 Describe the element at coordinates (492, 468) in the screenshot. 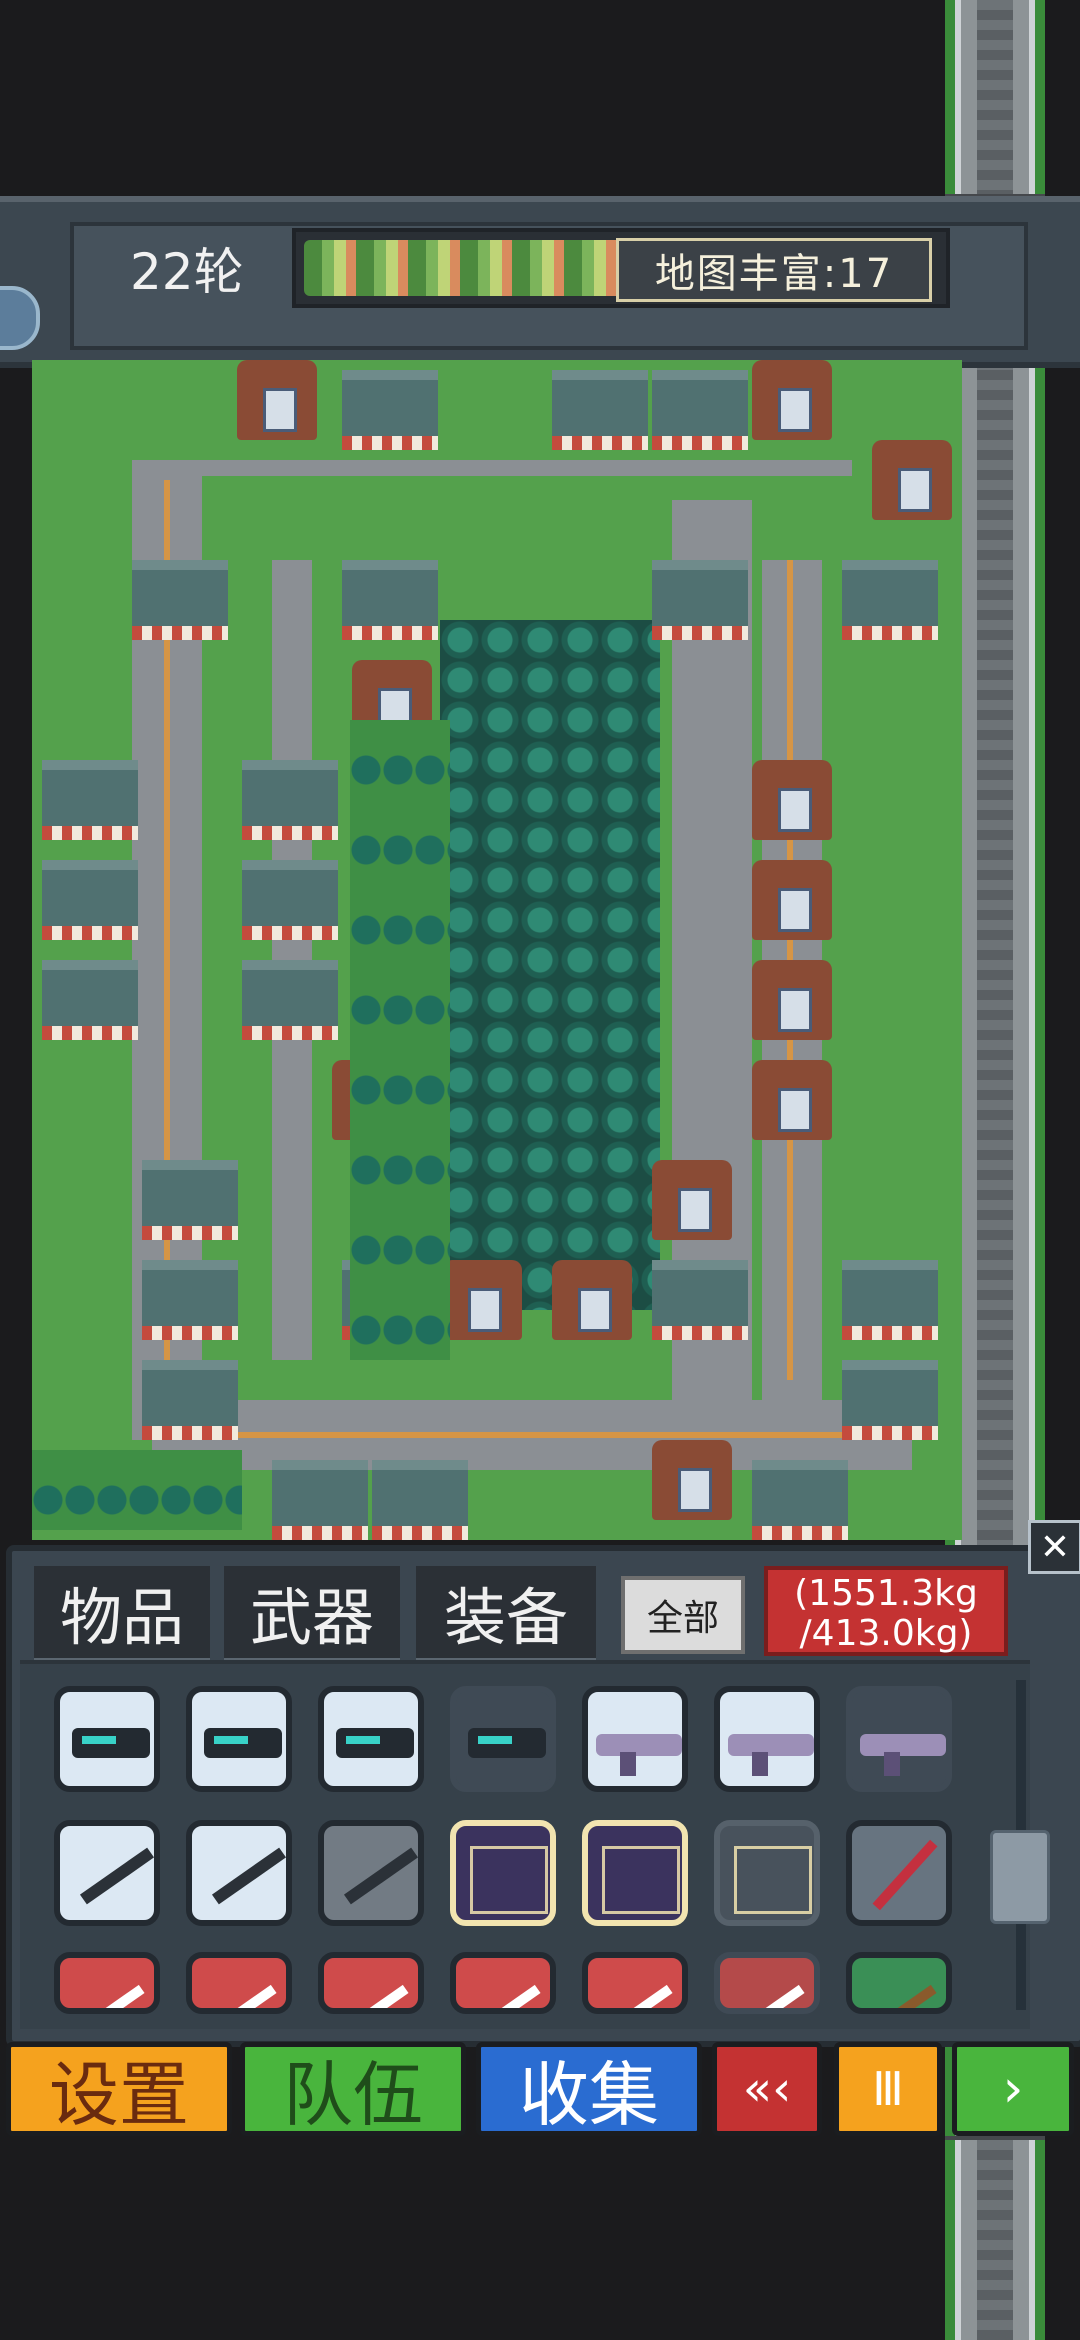

I see `road` at that location.